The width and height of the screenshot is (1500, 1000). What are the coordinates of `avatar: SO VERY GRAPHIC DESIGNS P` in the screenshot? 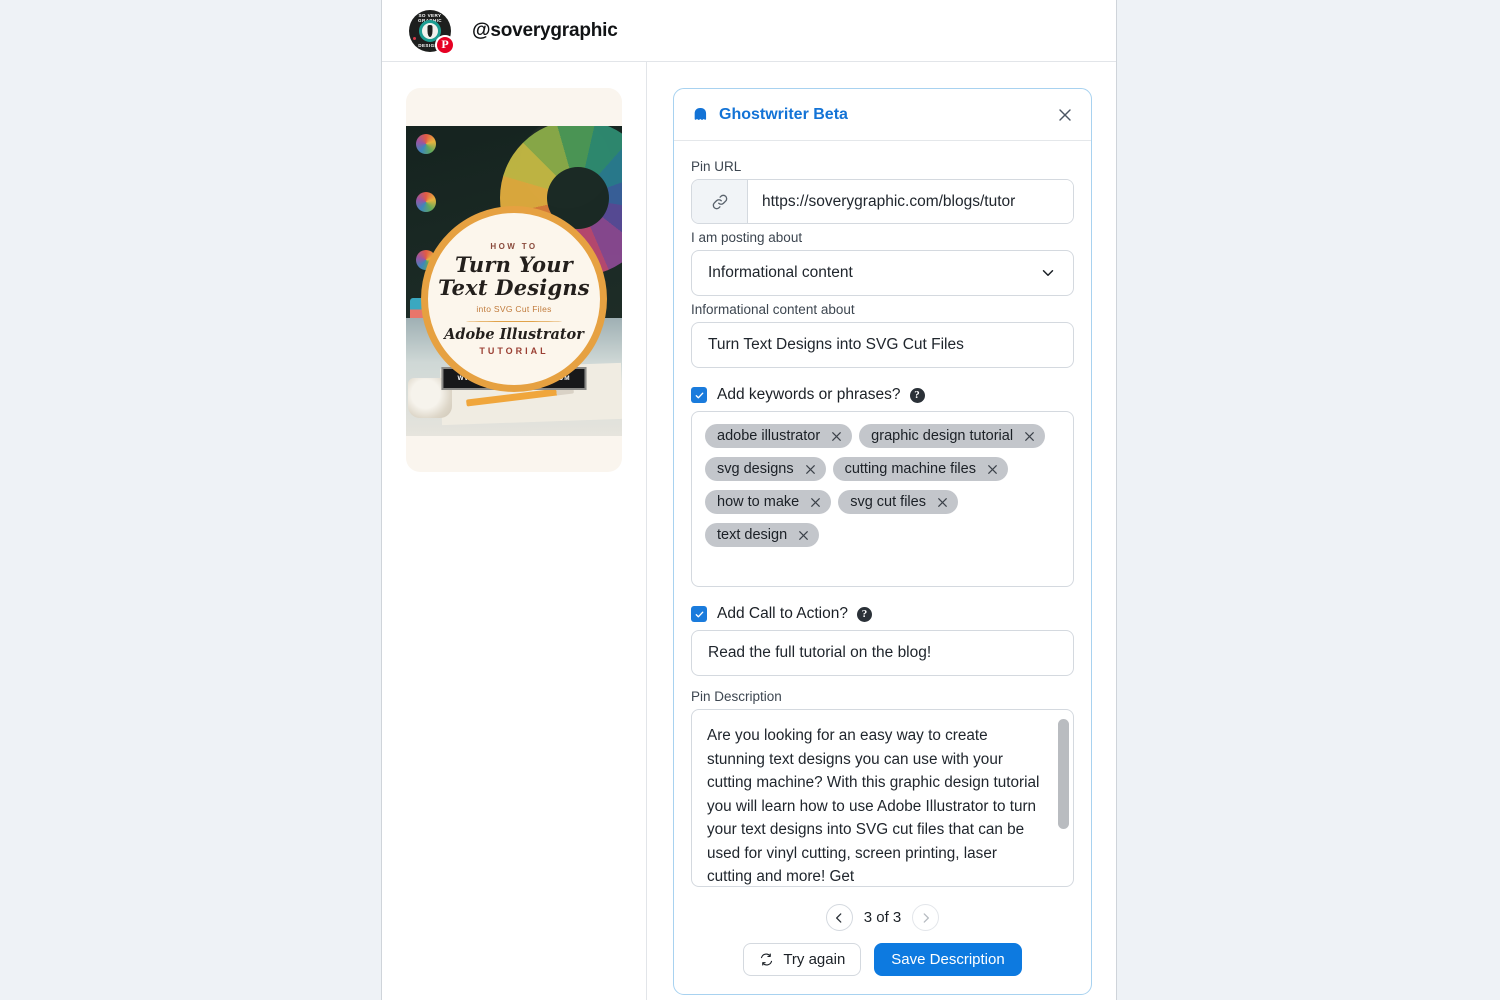 It's located at (432, 32).